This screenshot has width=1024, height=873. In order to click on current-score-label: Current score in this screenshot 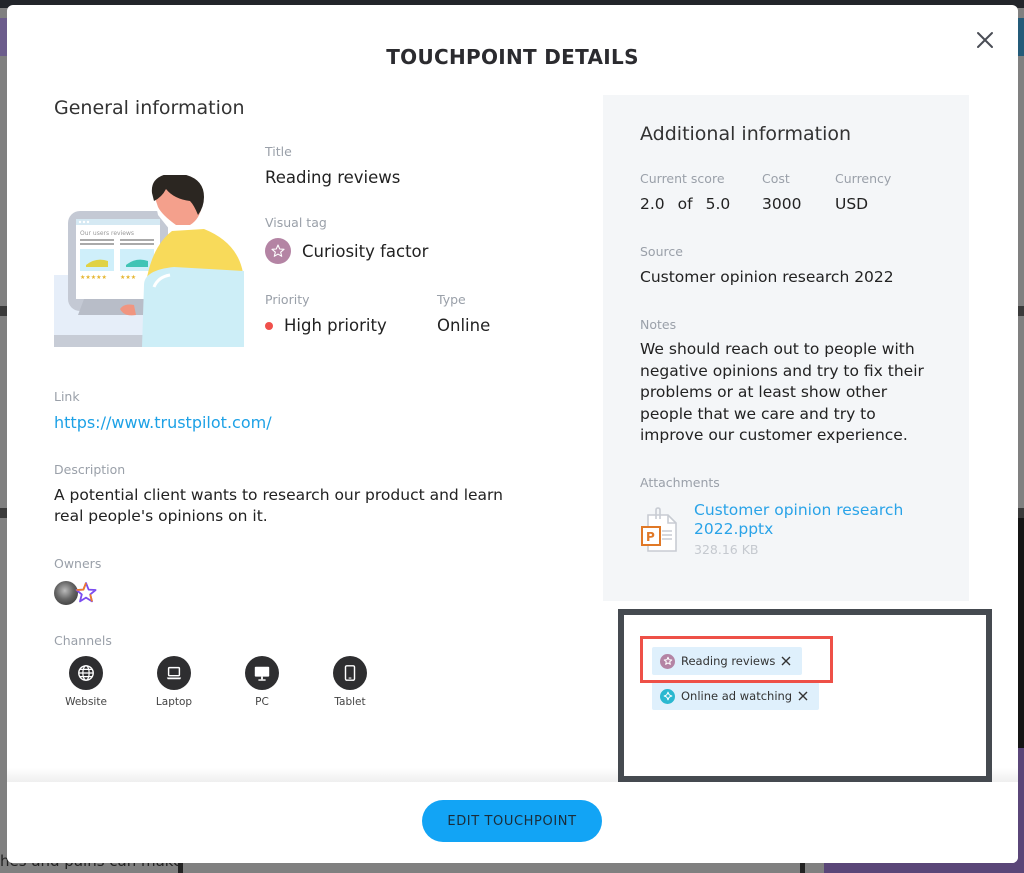, I will do `click(682, 178)`.